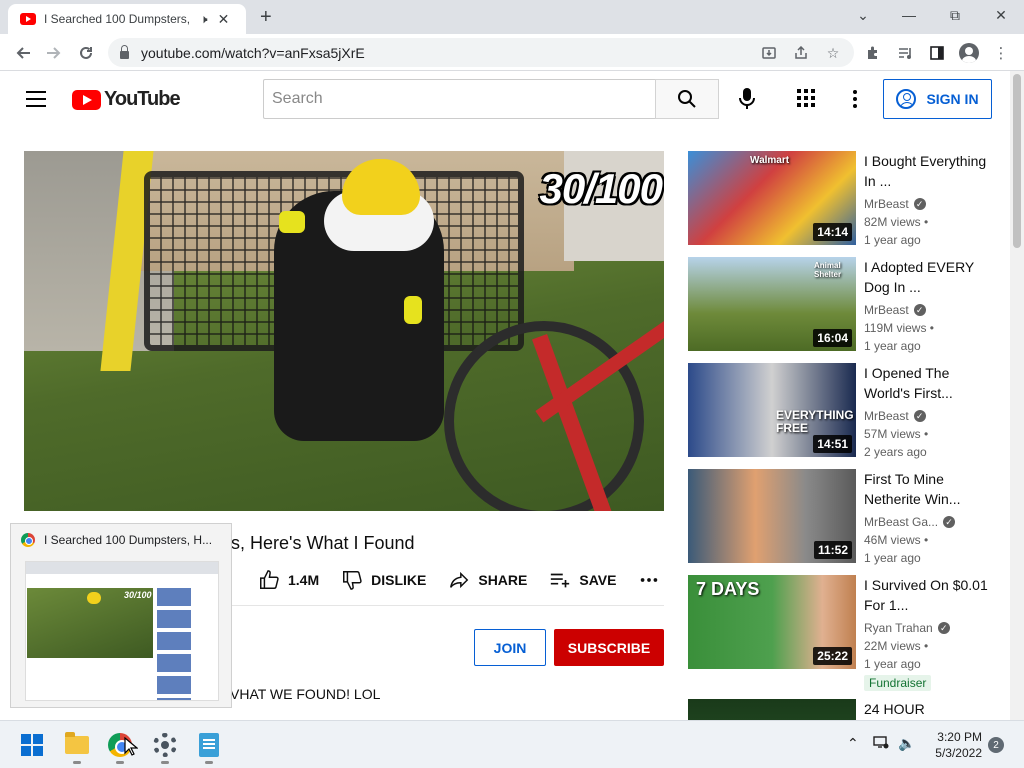 This screenshot has height=768, width=1024. Describe the element at coordinates (747, 99) in the screenshot. I see `microphone-icon` at that location.